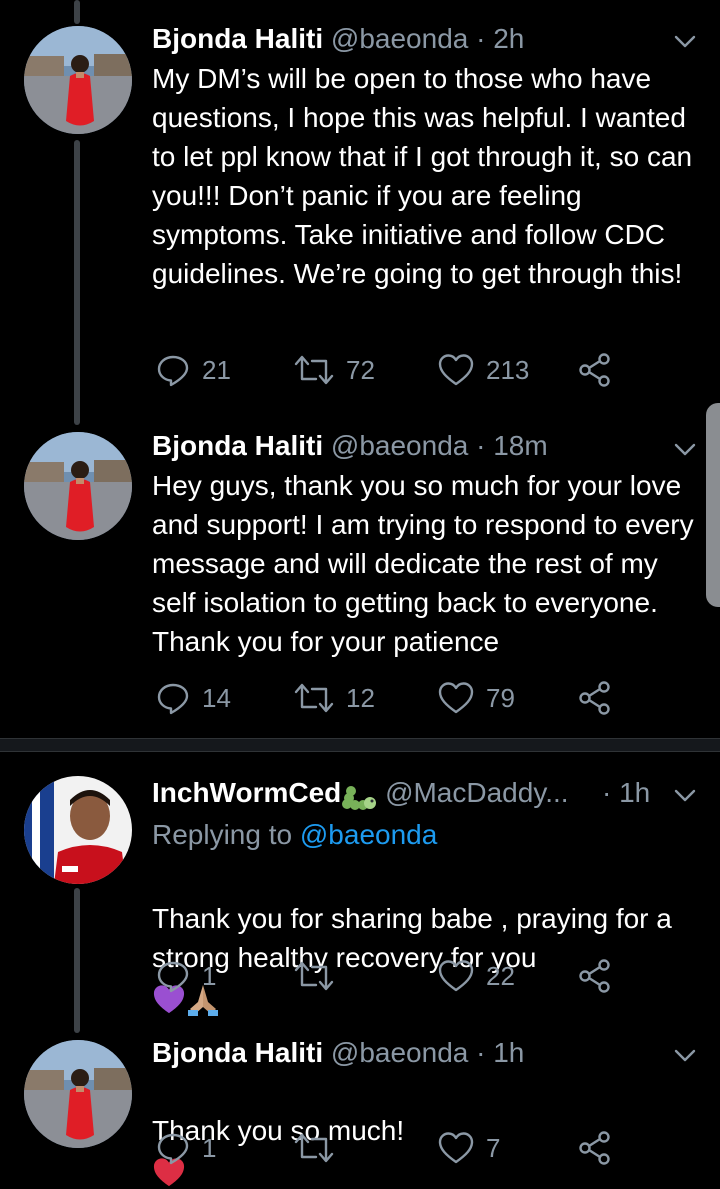  What do you see at coordinates (476, 976) in the screenshot?
I see `like-button: 22` at bounding box center [476, 976].